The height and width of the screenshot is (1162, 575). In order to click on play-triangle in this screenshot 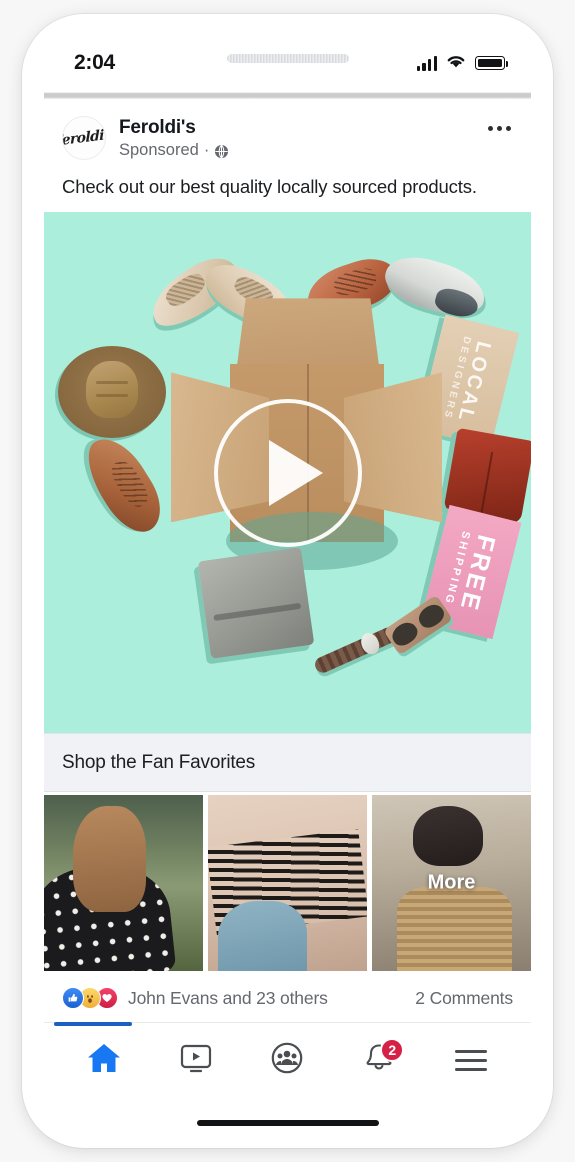, I will do `click(295, 472)`.